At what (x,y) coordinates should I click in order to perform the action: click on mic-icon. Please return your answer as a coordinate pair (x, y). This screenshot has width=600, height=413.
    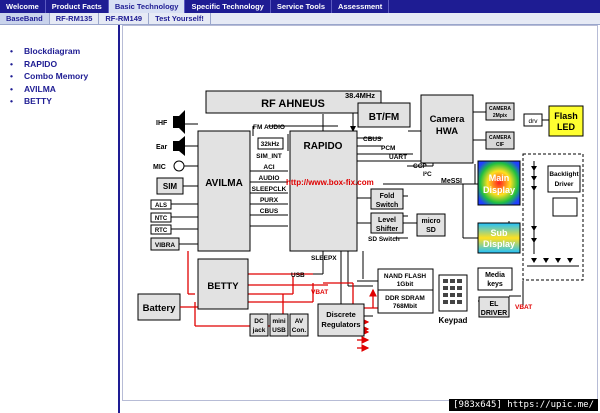
    Looking at the image, I should click on (179, 166).